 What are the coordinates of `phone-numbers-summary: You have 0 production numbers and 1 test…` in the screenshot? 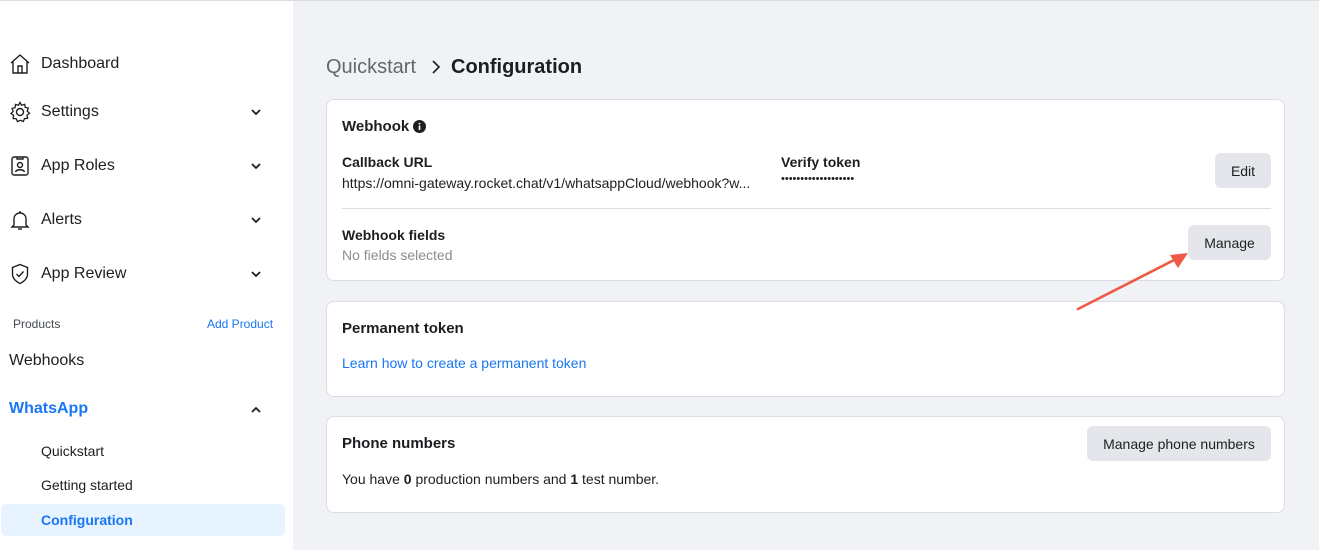 It's located at (501, 479).